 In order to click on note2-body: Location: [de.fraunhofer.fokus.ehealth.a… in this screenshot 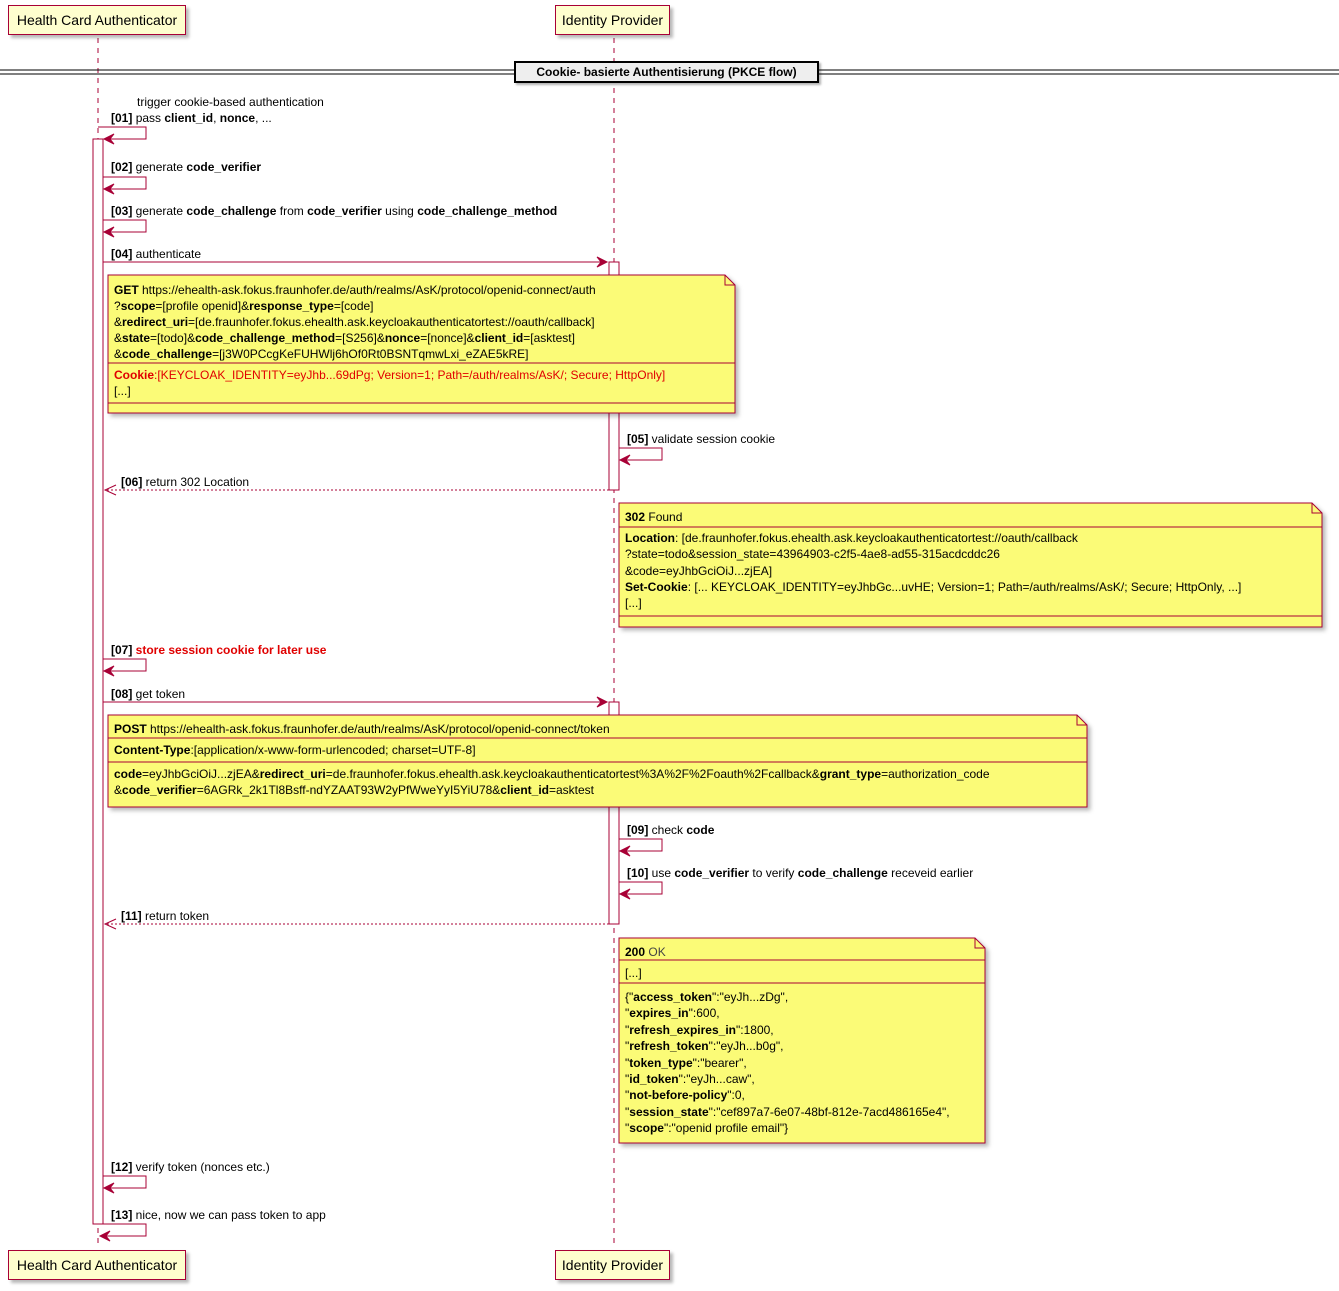, I will do `click(933, 571)`.